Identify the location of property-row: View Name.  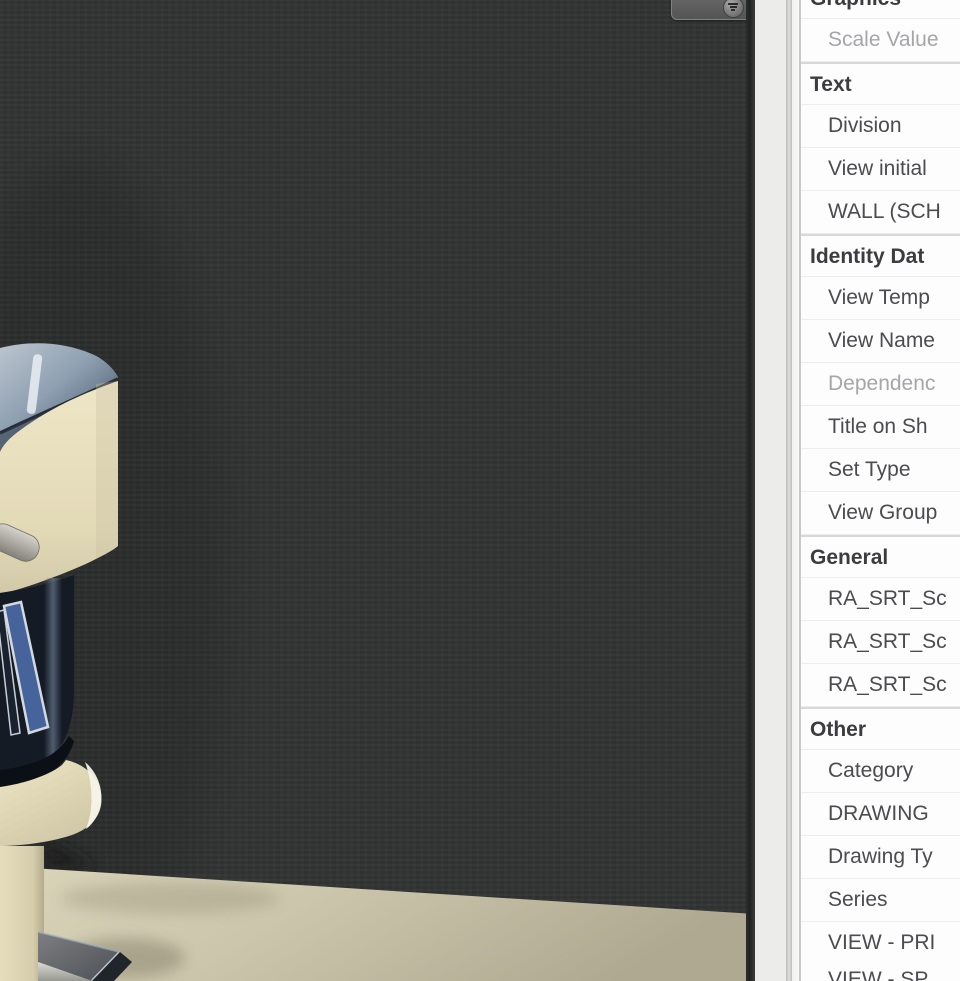
(880, 341).